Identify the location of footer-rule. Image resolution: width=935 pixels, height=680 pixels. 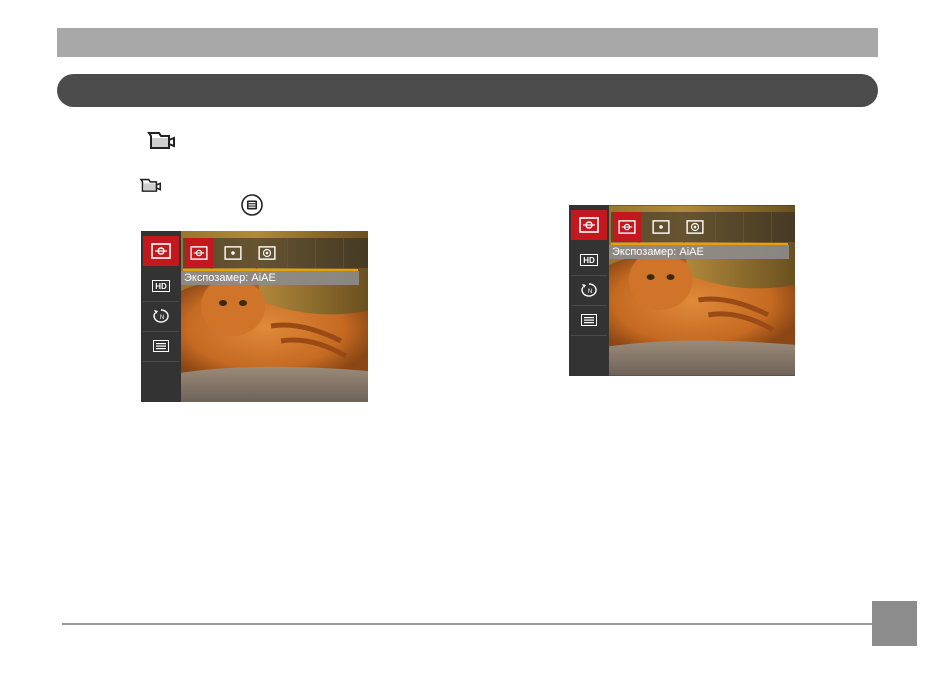
(467, 624).